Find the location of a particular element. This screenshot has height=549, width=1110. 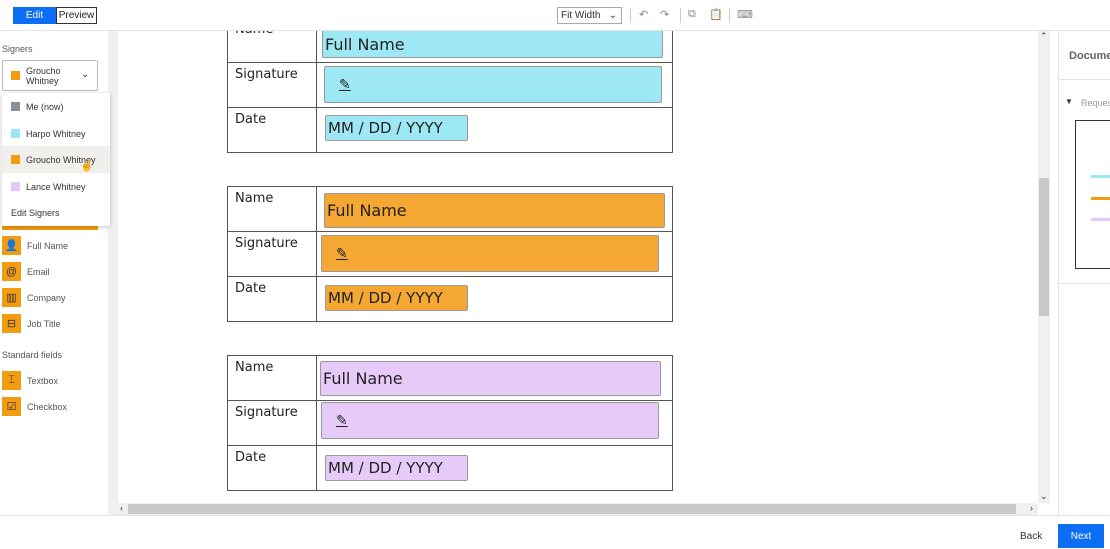

selected-signer: Groucho Whitney is located at coordinates (43, 76).